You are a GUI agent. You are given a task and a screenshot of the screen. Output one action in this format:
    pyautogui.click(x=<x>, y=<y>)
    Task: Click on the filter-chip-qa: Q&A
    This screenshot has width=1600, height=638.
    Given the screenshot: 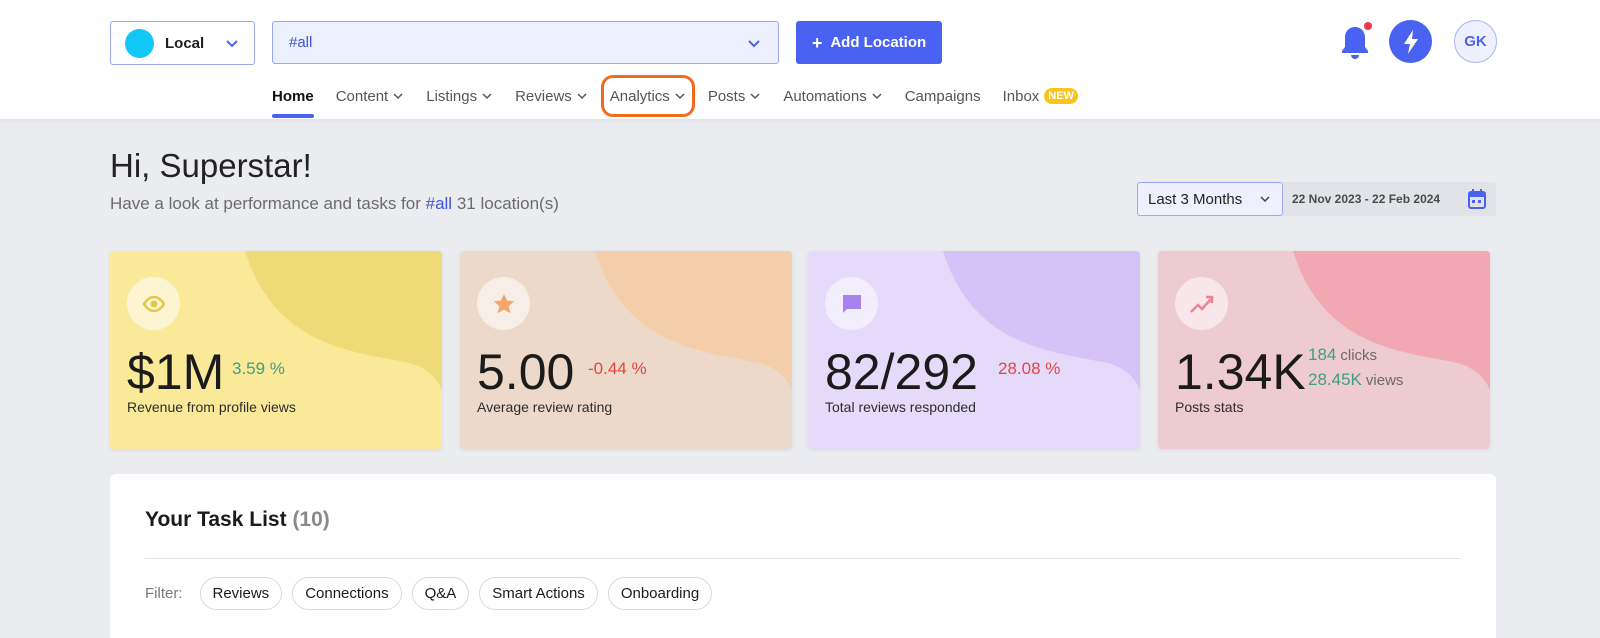 What is the action you would take?
    pyautogui.click(x=440, y=593)
    